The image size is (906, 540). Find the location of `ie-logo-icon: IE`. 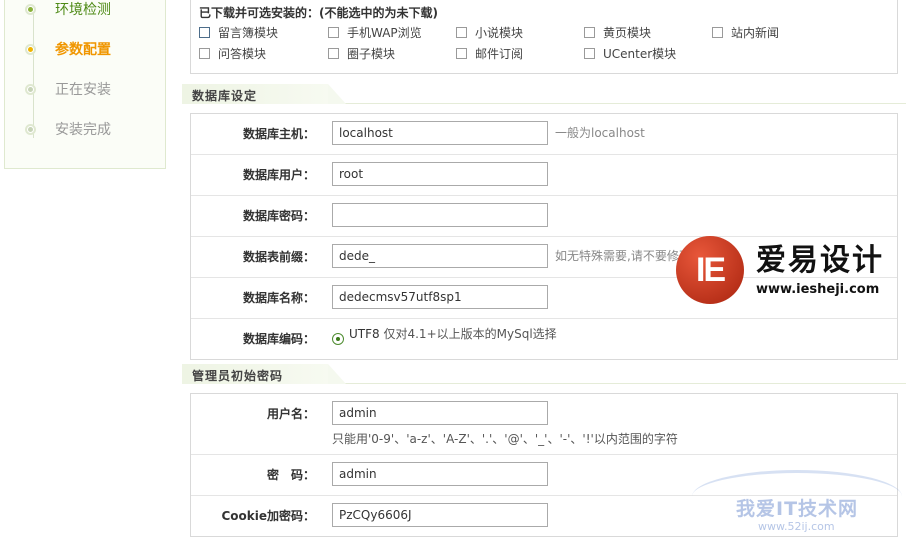

ie-logo-icon: IE is located at coordinates (710, 270).